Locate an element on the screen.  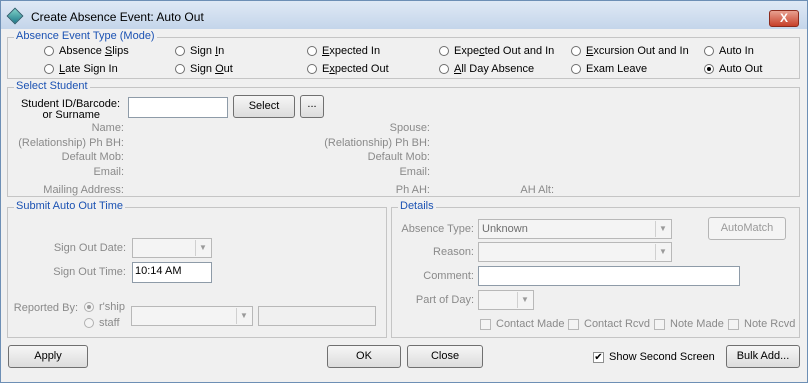
spouse-ph-bh-label: (Relationship) Ph BH: is located at coordinates (377, 143).